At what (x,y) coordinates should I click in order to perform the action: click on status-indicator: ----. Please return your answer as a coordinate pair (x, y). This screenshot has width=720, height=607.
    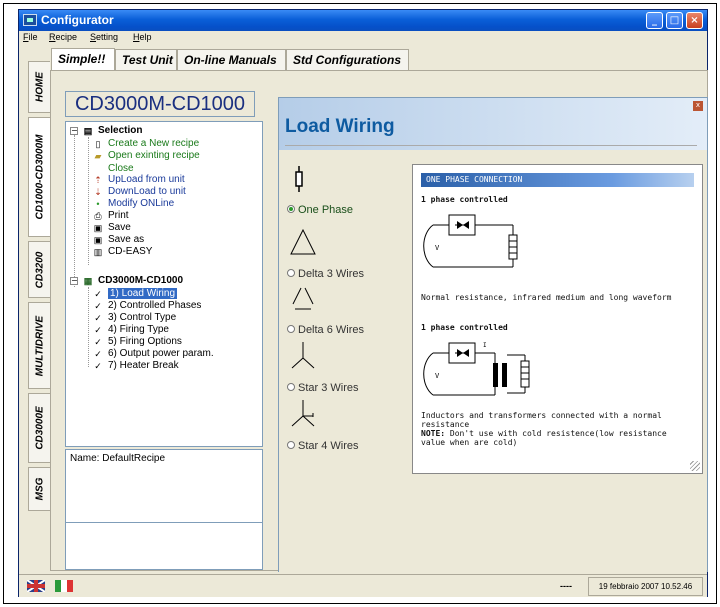
    Looking at the image, I should click on (566, 586).